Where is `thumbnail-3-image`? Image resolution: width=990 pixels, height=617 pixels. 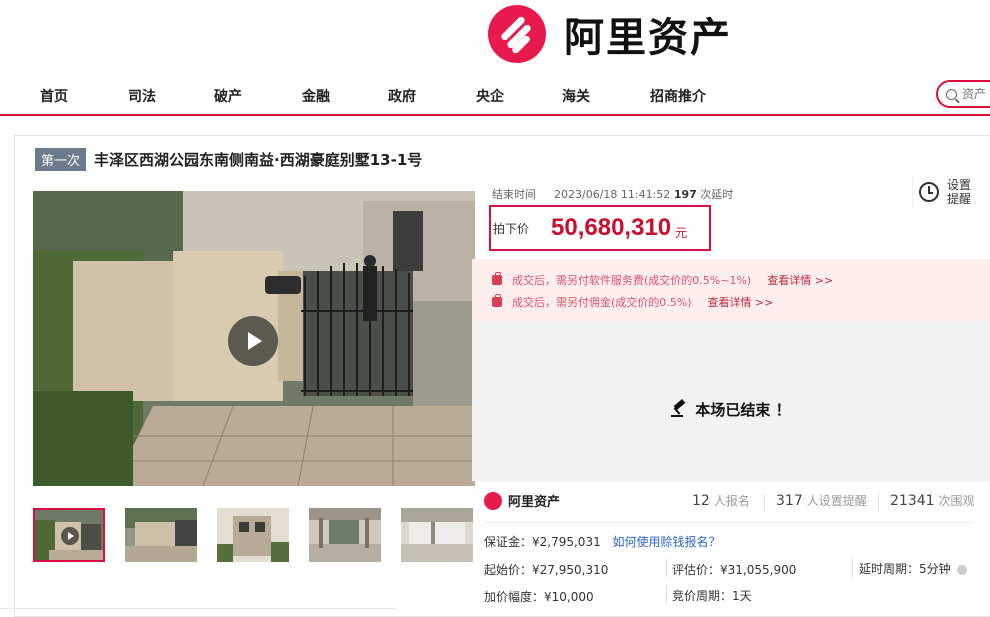
thumbnail-3-image is located at coordinates (253, 535).